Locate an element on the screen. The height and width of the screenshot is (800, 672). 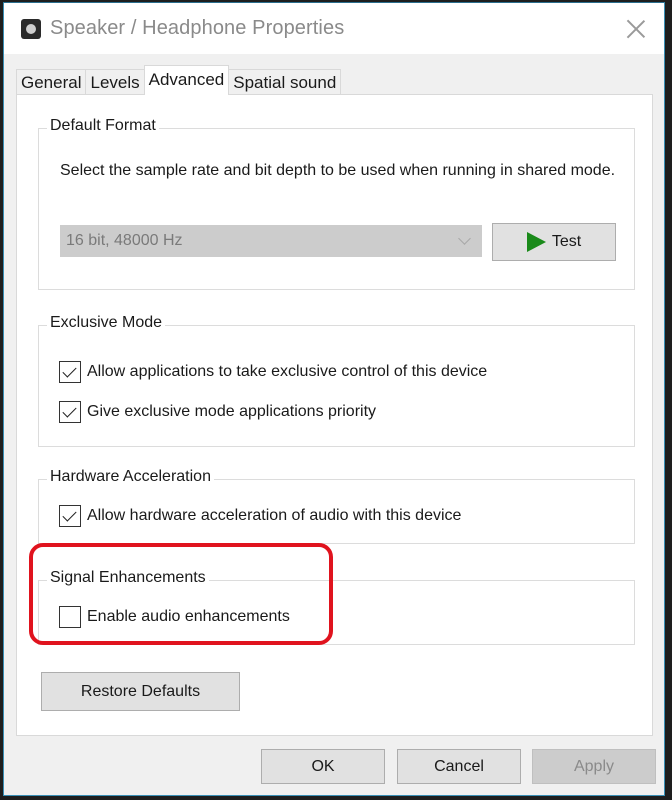
test-button-label: Test is located at coordinates (566, 241).